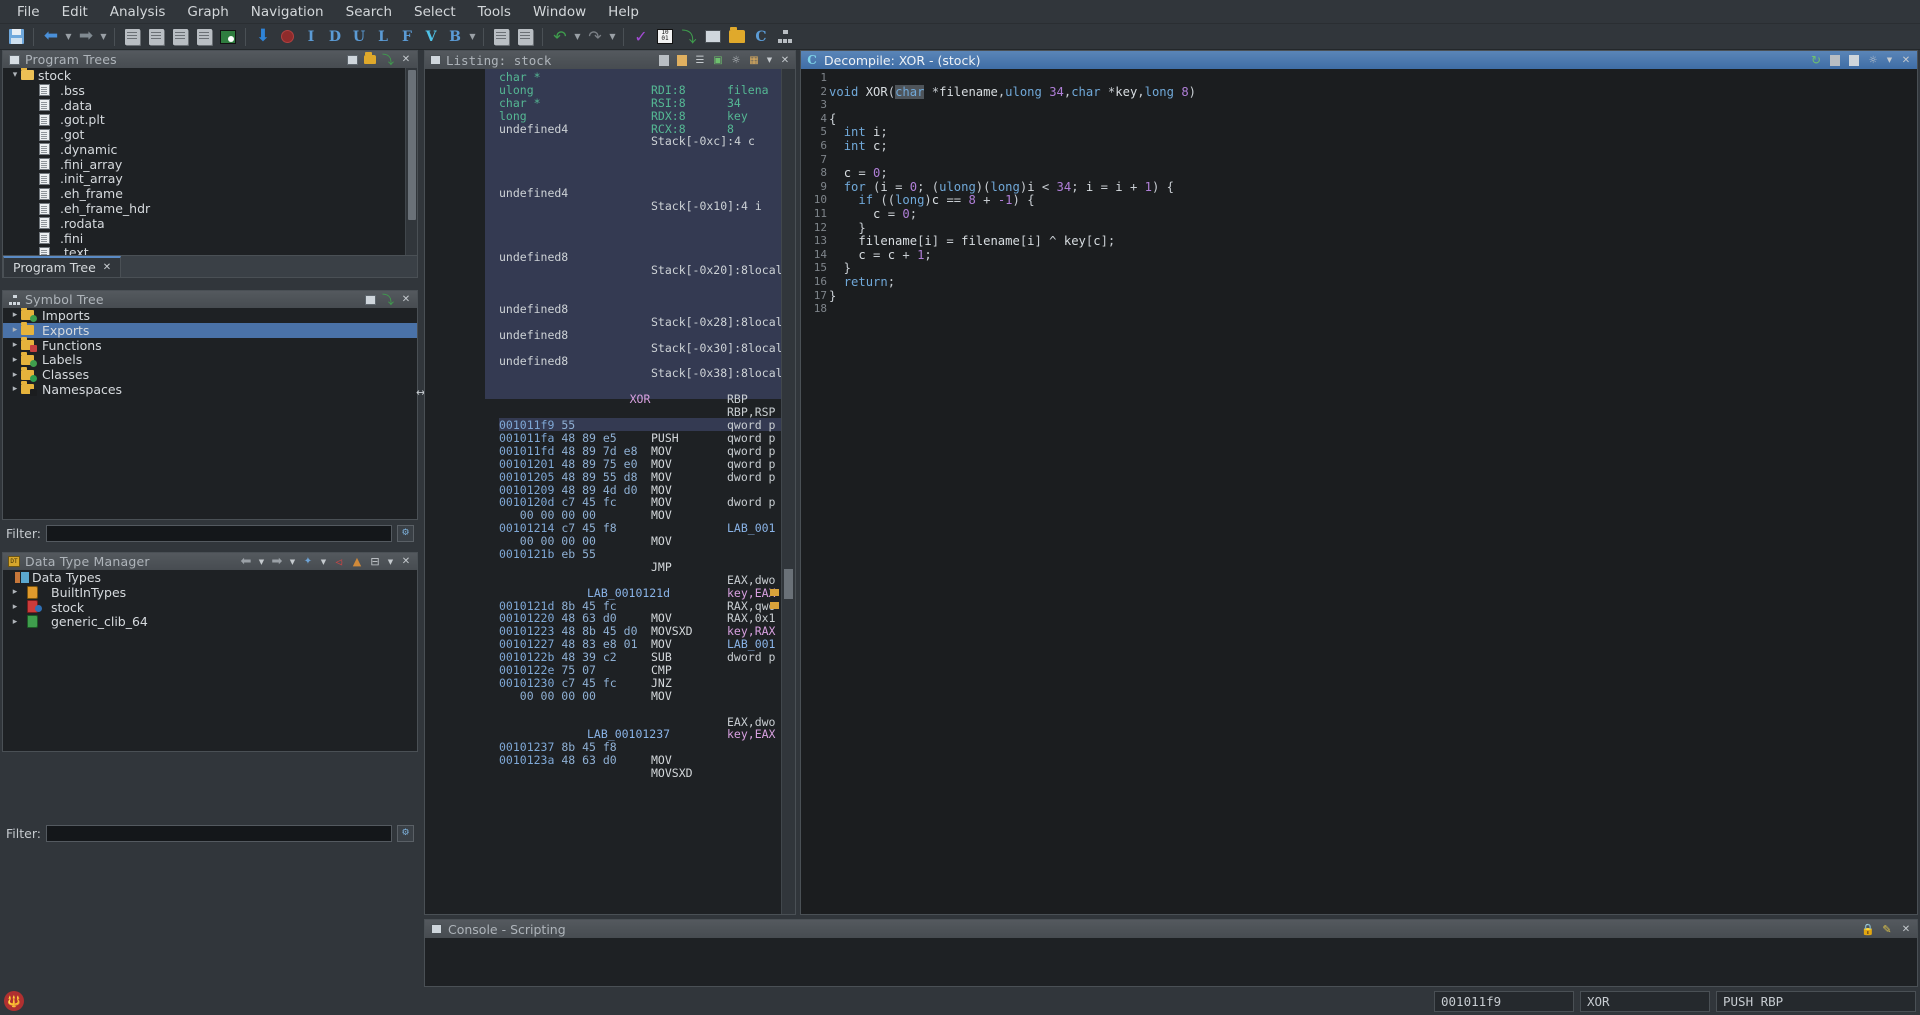 This screenshot has width=1920, height=1015. Describe the element at coordinates (455, 37) in the screenshot. I see `bookmark-icon: B` at that location.